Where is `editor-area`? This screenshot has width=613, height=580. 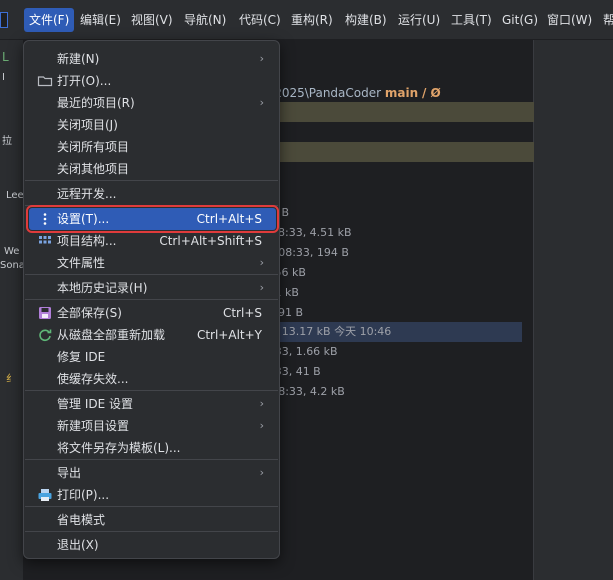
editor-area is located at coordinates (573, 310).